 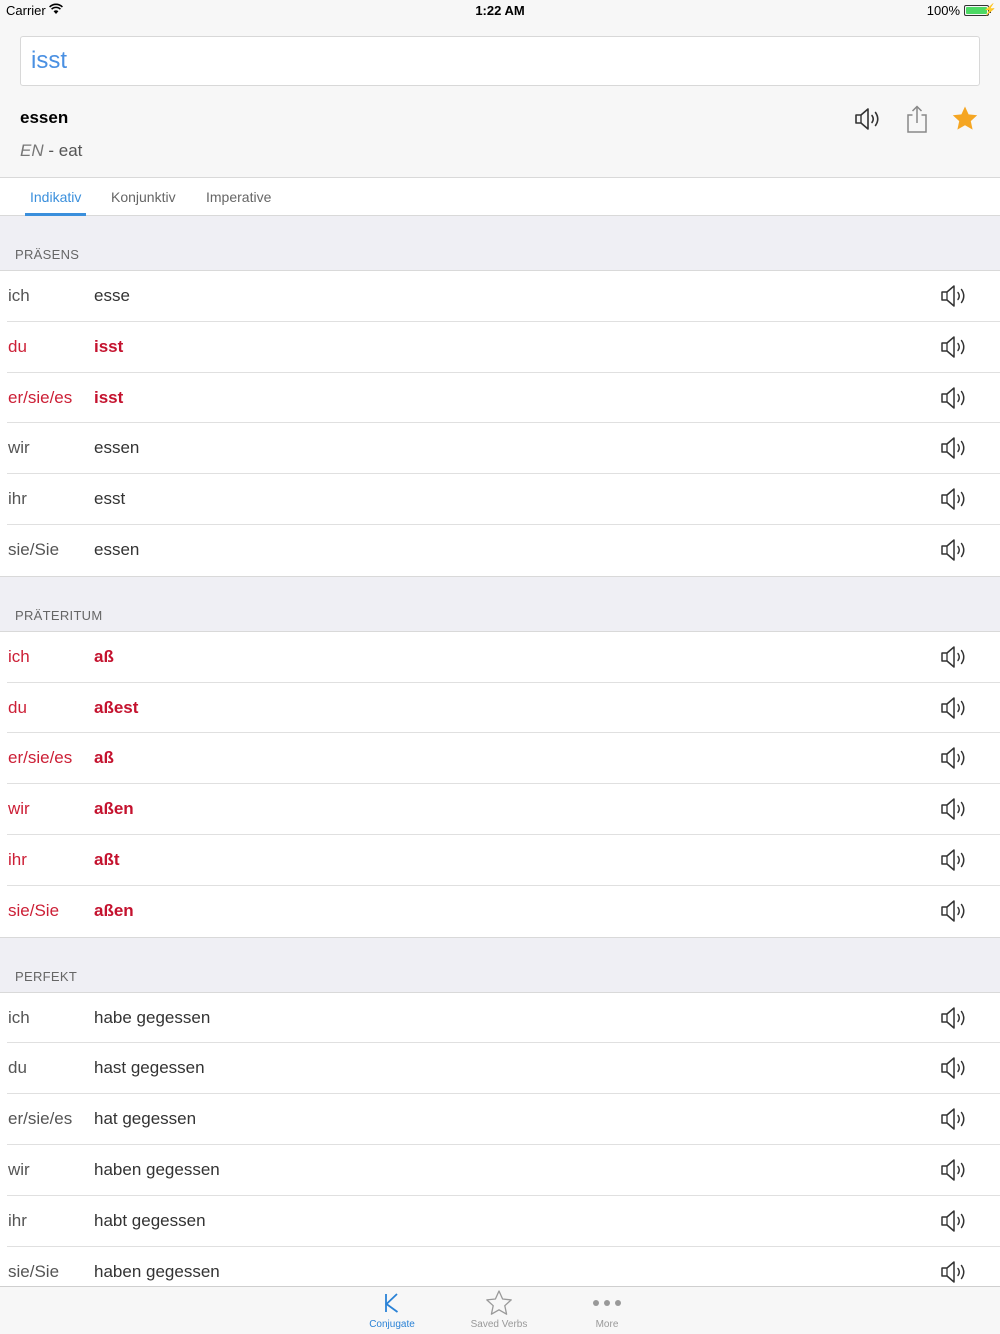 I want to click on conjugation-row: du hast gegessen, so click(x=503, y=1069).